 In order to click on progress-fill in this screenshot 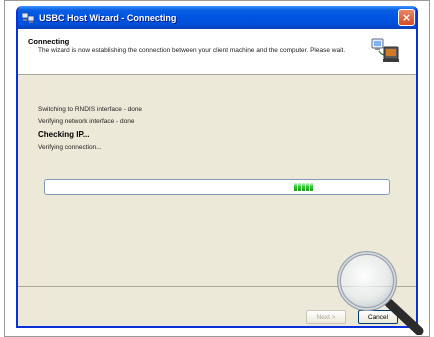, I will do `click(303, 187)`.